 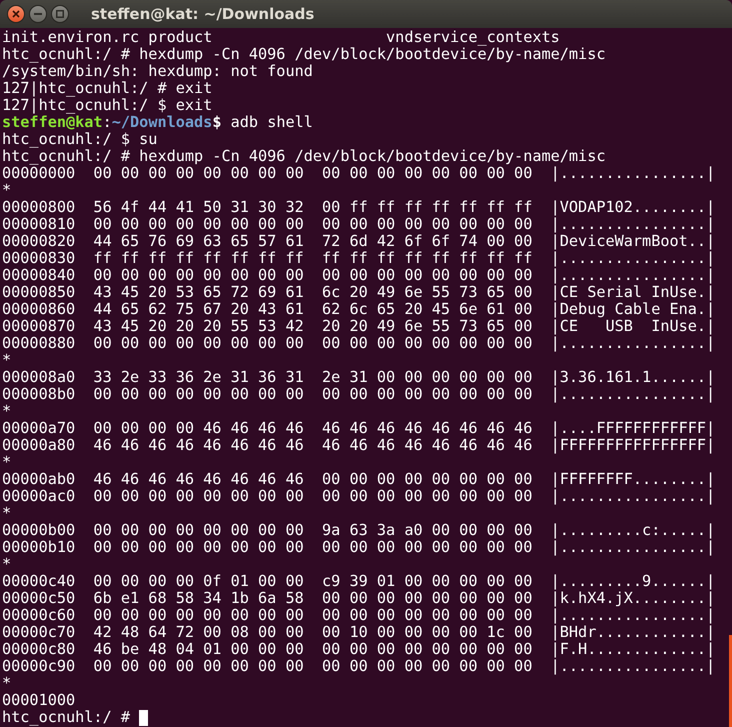 I want to click on terminal-line: 127|htc_ocnuhl:/ $ exit, so click(x=108, y=105).